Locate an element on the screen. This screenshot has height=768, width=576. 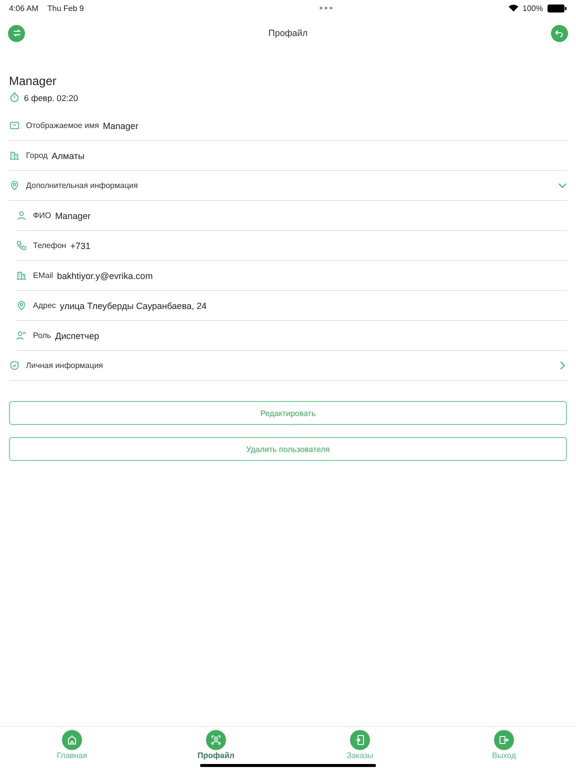
profile-timestamp: 6 февр. 02:20 is located at coordinates (51, 97).